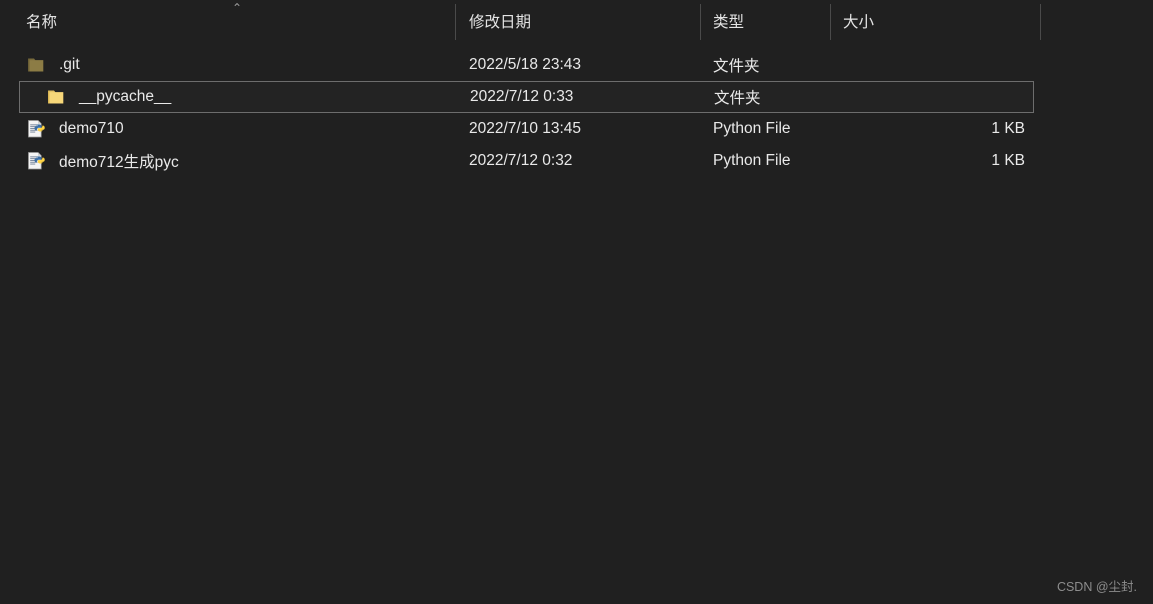  What do you see at coordinates (522, 96) in the screenshot?
I see `file-date-modified-cell: 2022/7/12 0:33` at bounding box center [522, 96].